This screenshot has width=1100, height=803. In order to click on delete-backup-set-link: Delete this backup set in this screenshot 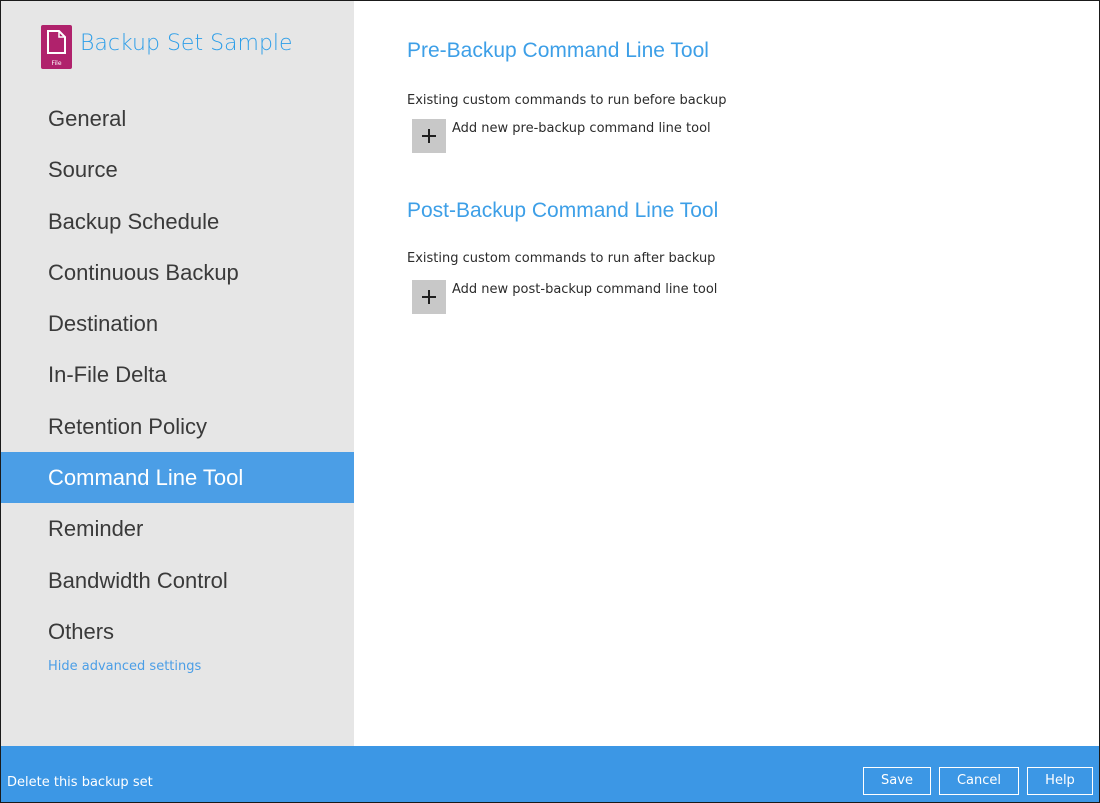, I will do `click(80, 782)`.